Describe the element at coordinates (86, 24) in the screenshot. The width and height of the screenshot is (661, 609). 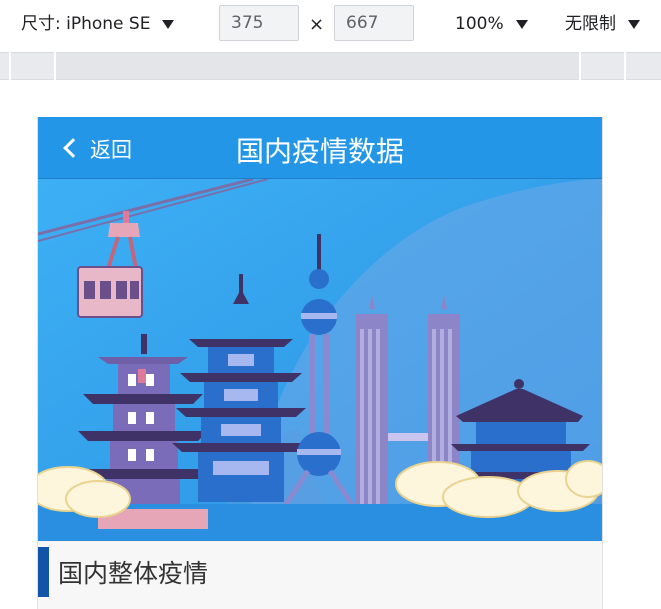
I see `device-label: 尺寸: iPhone SE` at that location.